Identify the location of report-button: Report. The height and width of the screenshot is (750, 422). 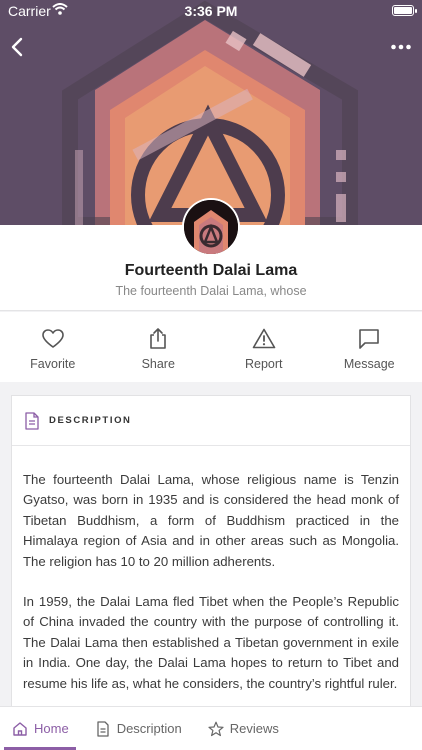
(264, 347).